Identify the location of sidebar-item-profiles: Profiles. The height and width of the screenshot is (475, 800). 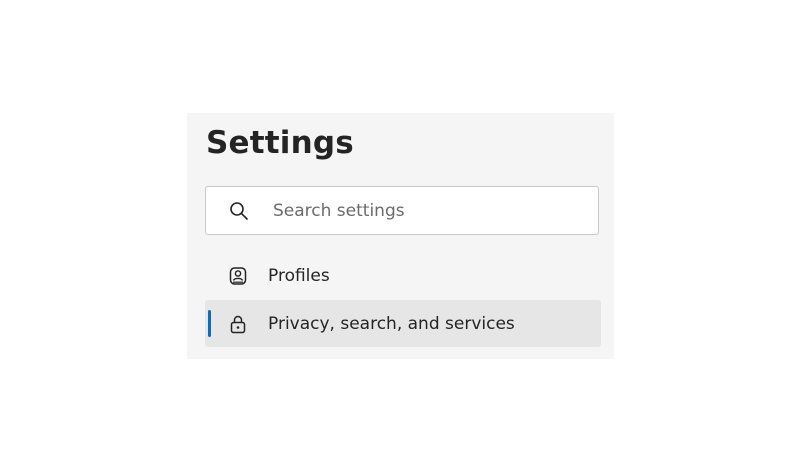
(403, 275).